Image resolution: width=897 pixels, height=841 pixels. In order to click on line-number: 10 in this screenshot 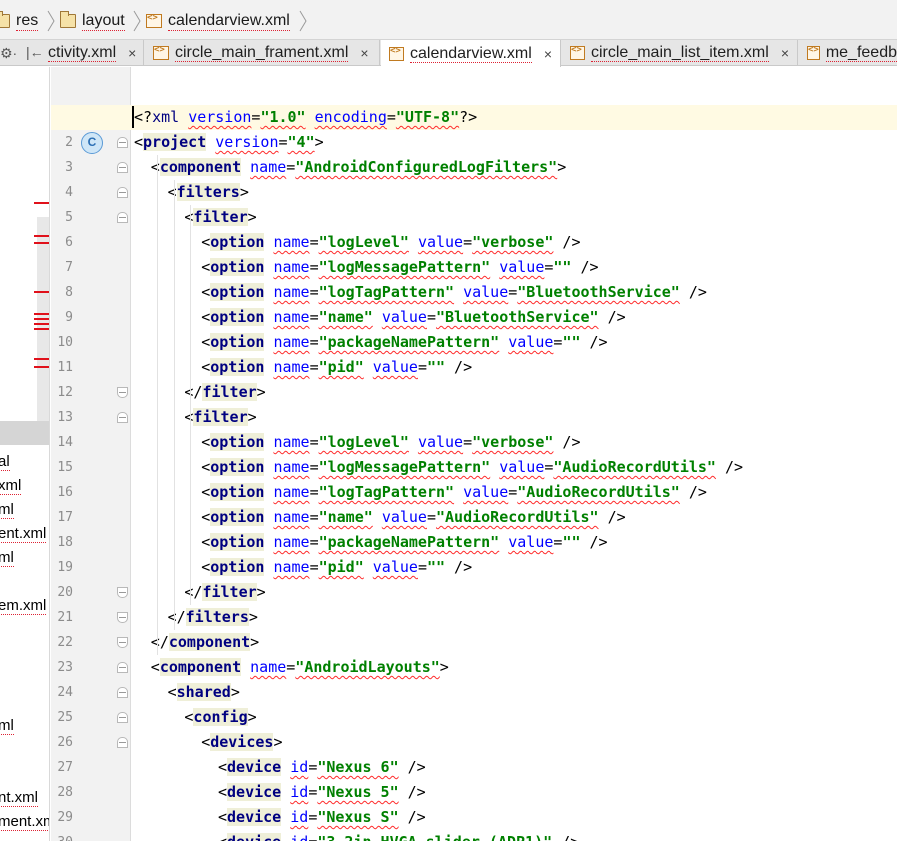, I will do `click(65, 342)`.